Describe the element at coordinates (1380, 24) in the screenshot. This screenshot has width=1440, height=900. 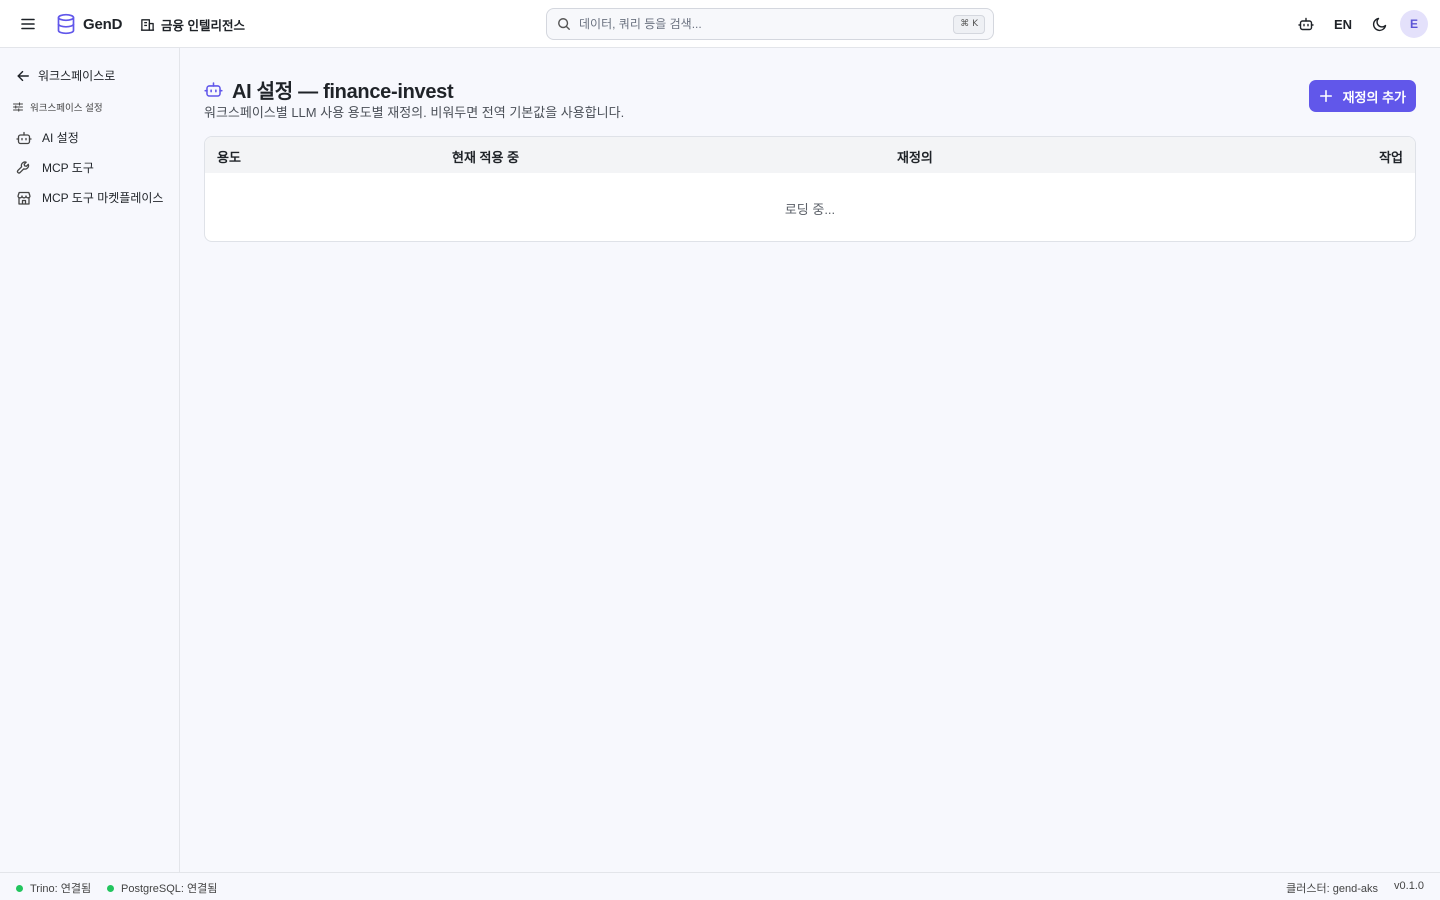
I see `moon-icon` at that location.